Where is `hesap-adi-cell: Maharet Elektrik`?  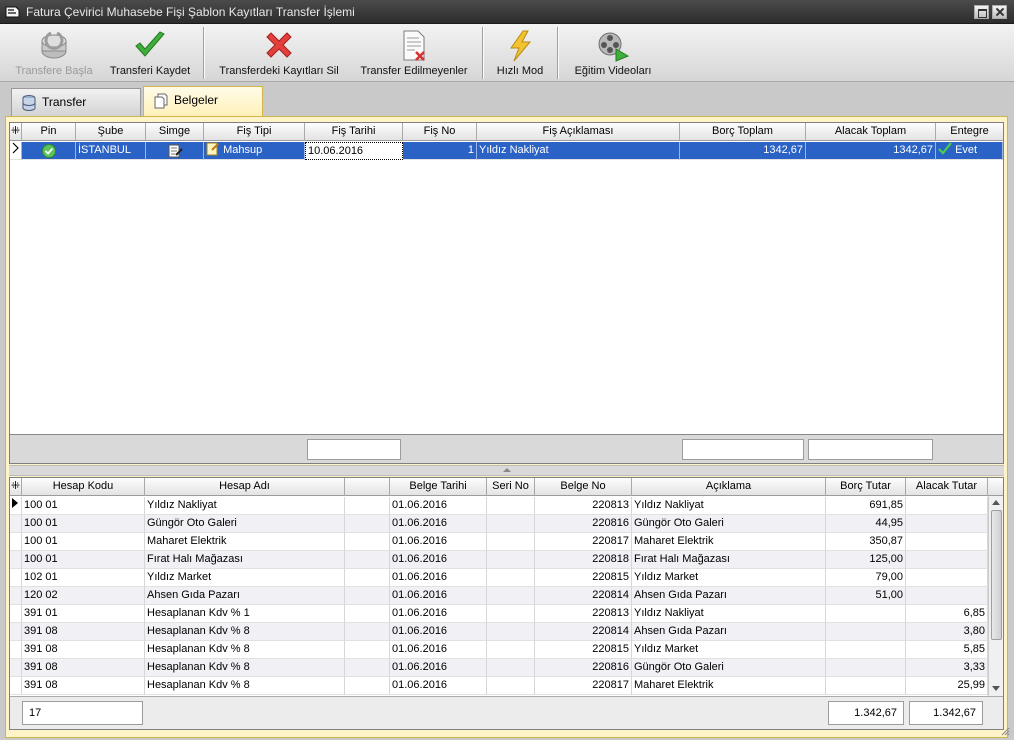
hesap-adi-cell: Maharet Elektrik is located at coordinates (245, 542).